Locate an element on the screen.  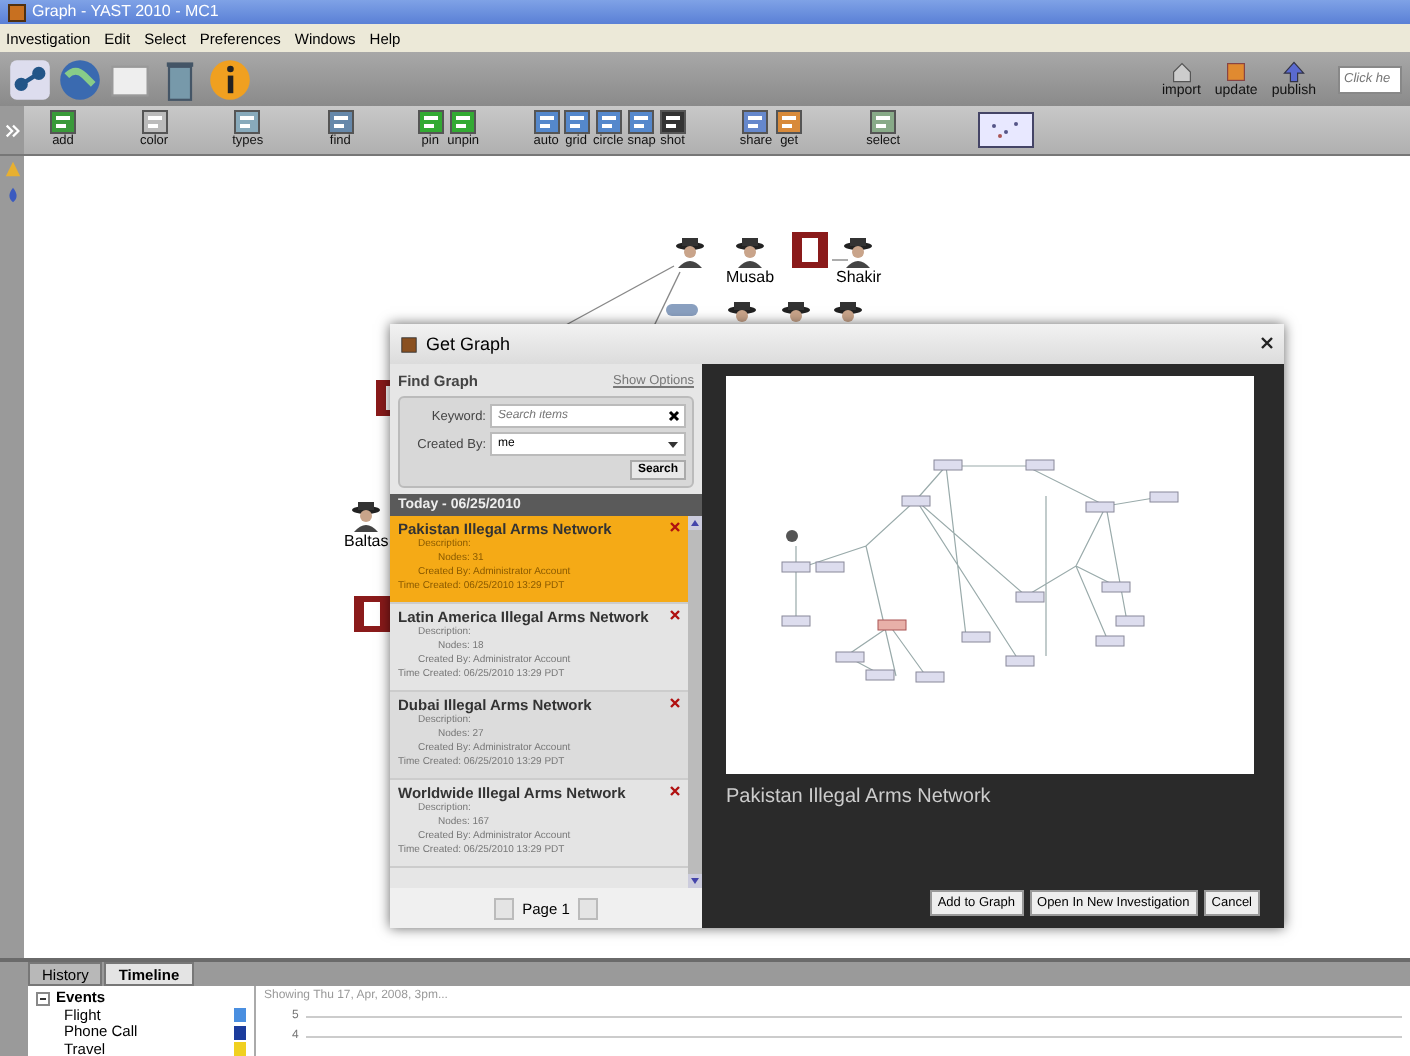
node-label: Shakir is located at coordinates (859, 277).